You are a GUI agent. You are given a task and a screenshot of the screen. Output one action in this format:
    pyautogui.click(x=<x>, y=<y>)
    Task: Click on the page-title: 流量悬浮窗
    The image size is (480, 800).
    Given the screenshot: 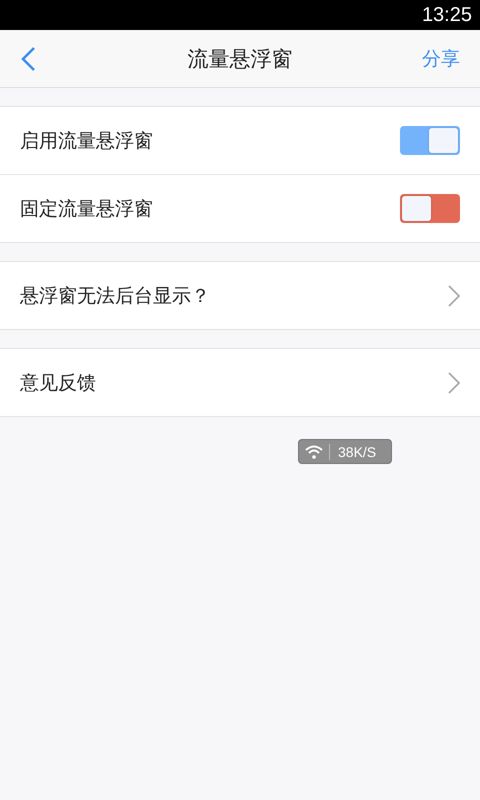 What is the action you would take?
    pyautogui.click(x=240, y=59)
    